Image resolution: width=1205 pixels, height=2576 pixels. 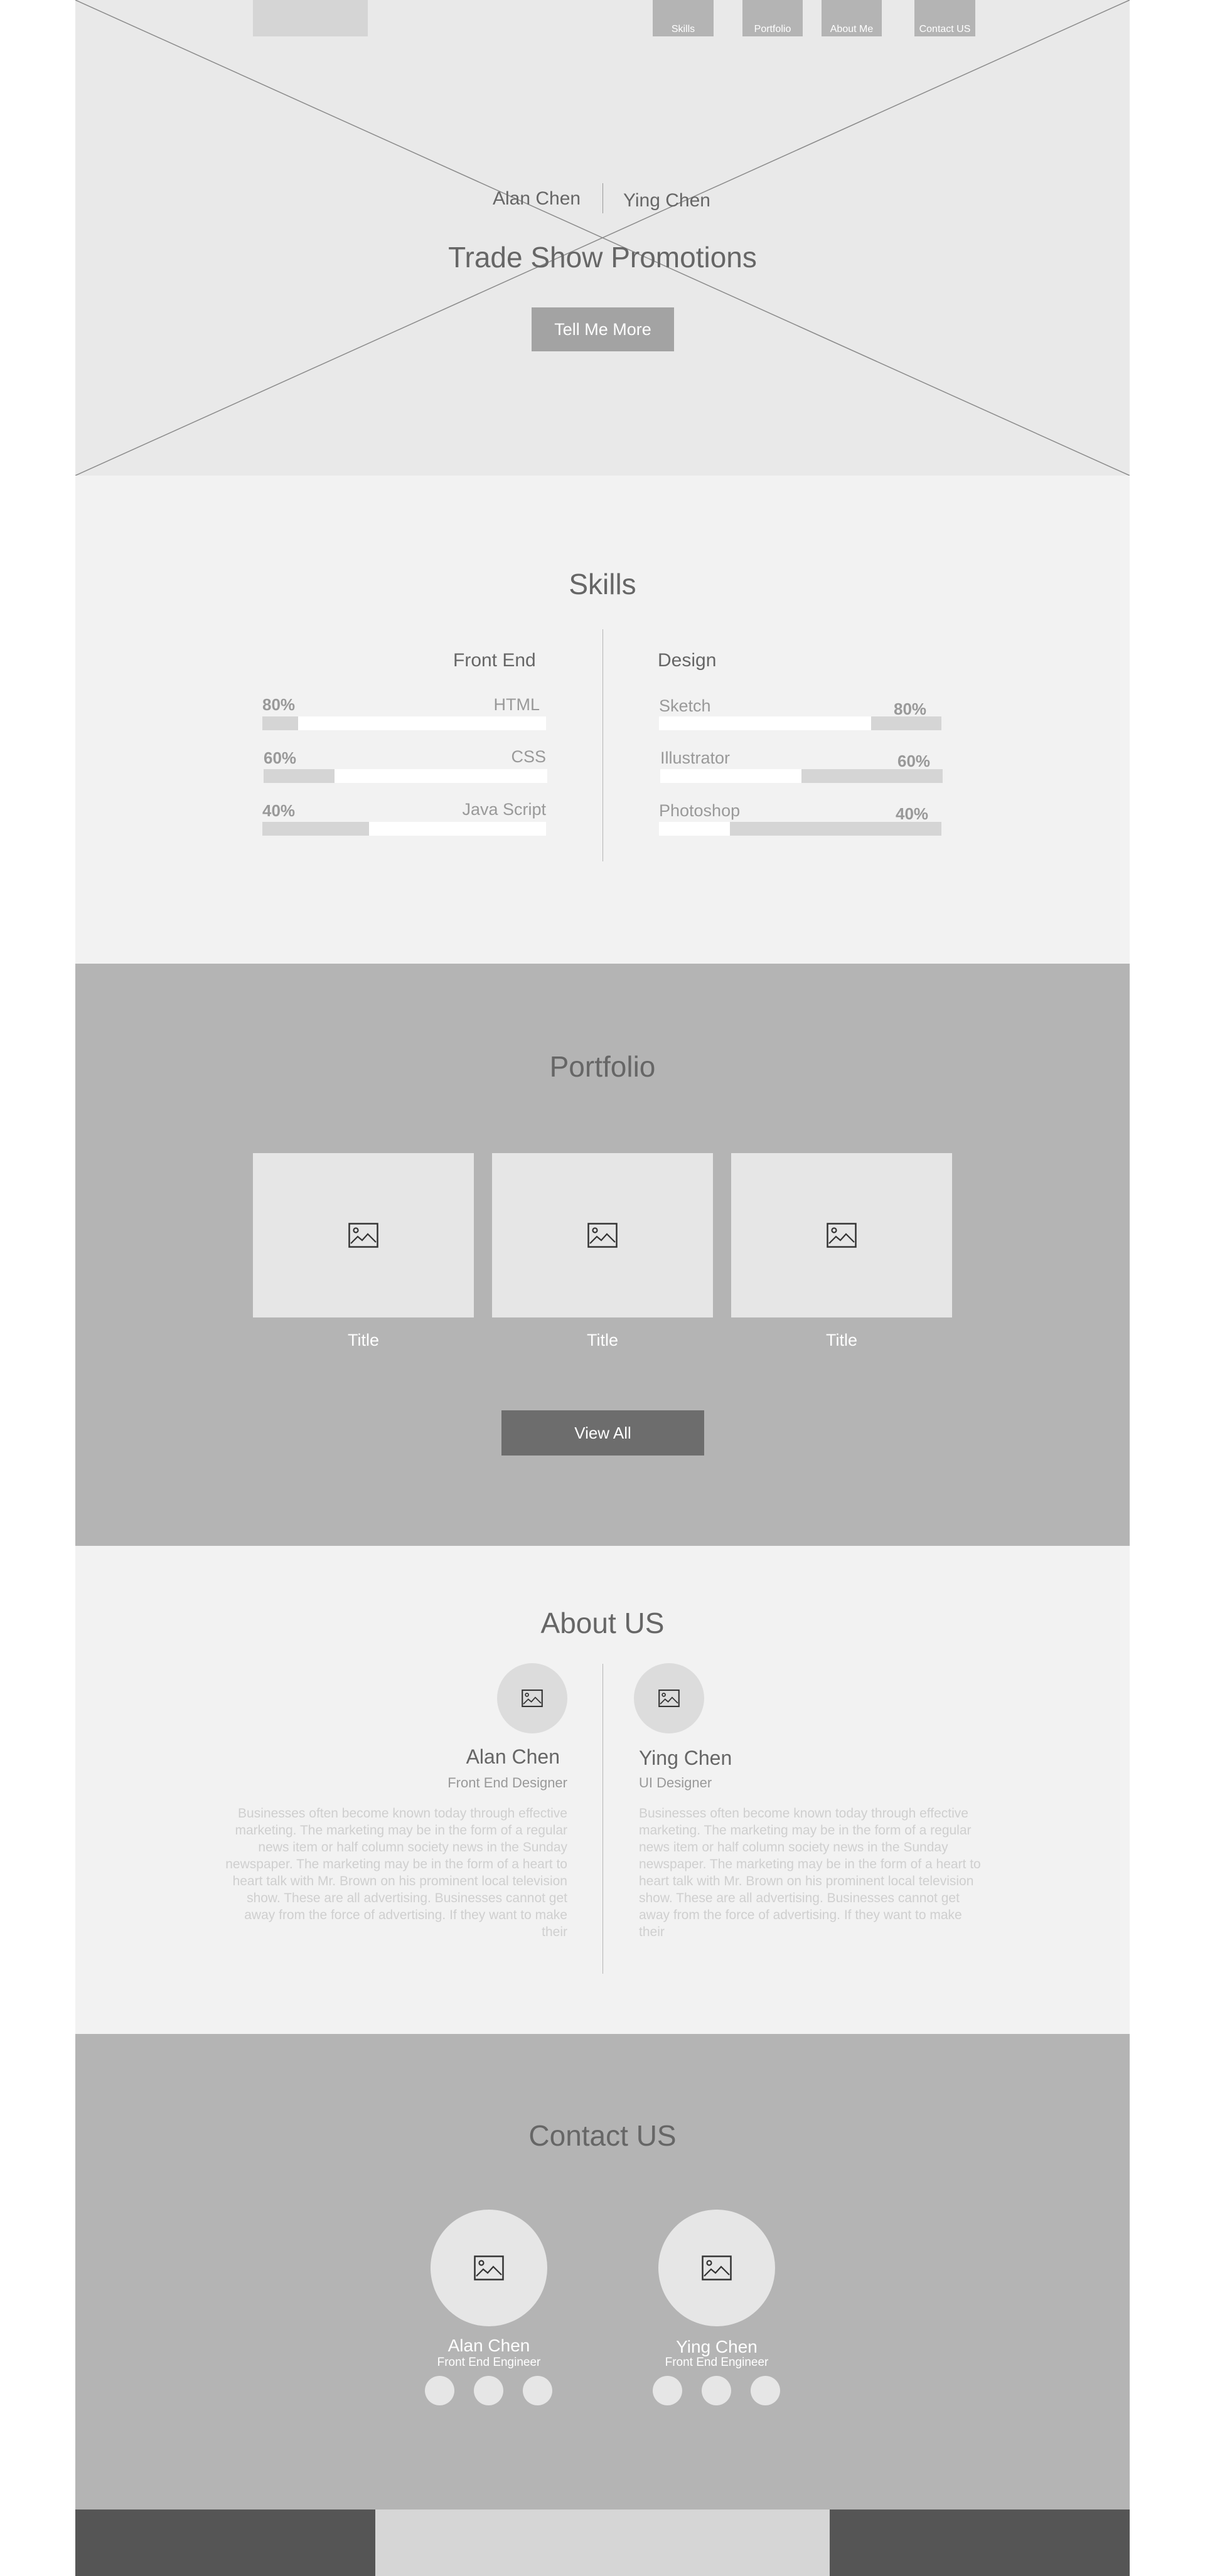 I want to click on contact-title: Contact US, so click(x=602, y=2135).